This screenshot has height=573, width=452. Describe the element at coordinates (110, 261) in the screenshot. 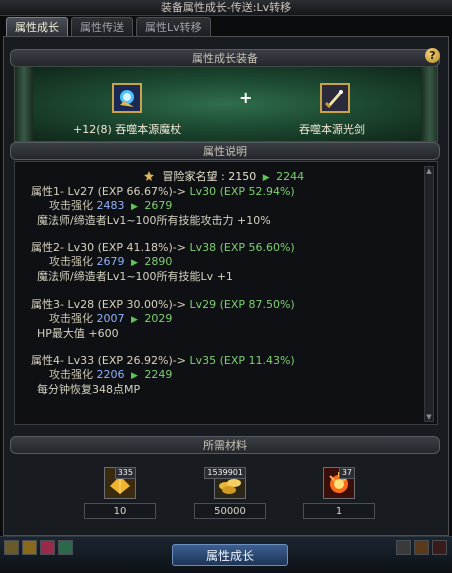

I see `attribute-2-stat-from: 2679` at that location.